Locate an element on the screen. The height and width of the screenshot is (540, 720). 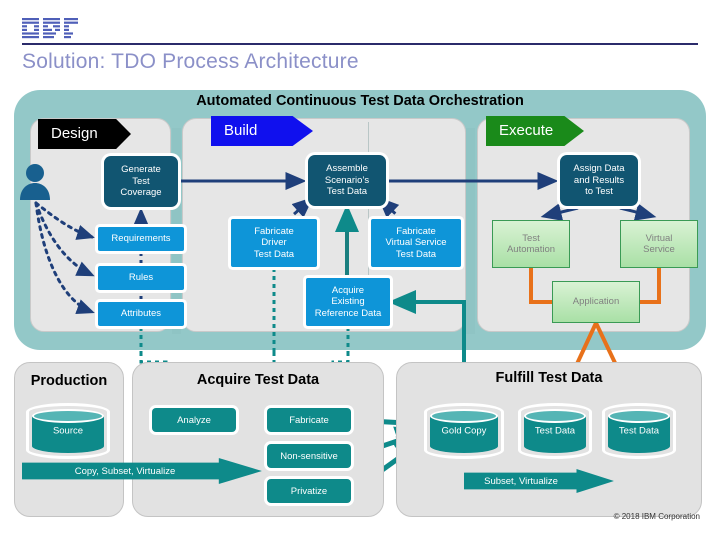
database-test-data-cylinder-1: Test Data is located at coordinates (555, 431).